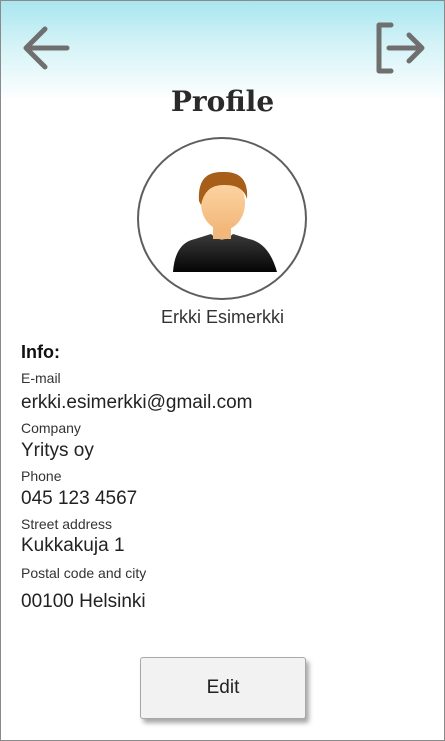 The height and width of the screenshot is (741, 445). Describe the element at coordinates (223, 688) in the screenshot. I see `edit-button: Edit` at that location.